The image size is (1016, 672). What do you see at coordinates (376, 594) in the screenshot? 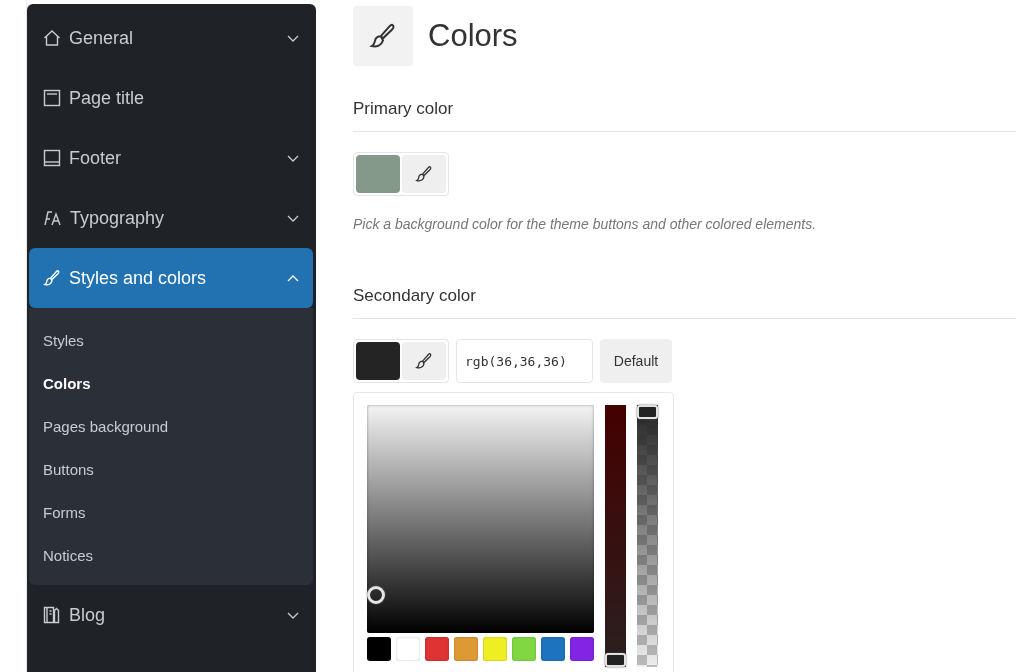
I see `color-marker` at bounding box center [376, 594].